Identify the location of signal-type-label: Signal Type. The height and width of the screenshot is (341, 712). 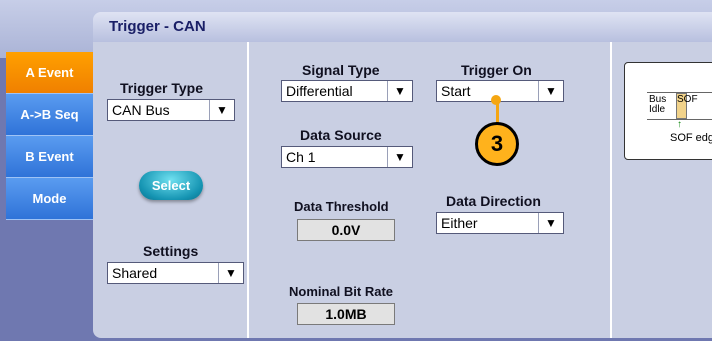
(341, 70).